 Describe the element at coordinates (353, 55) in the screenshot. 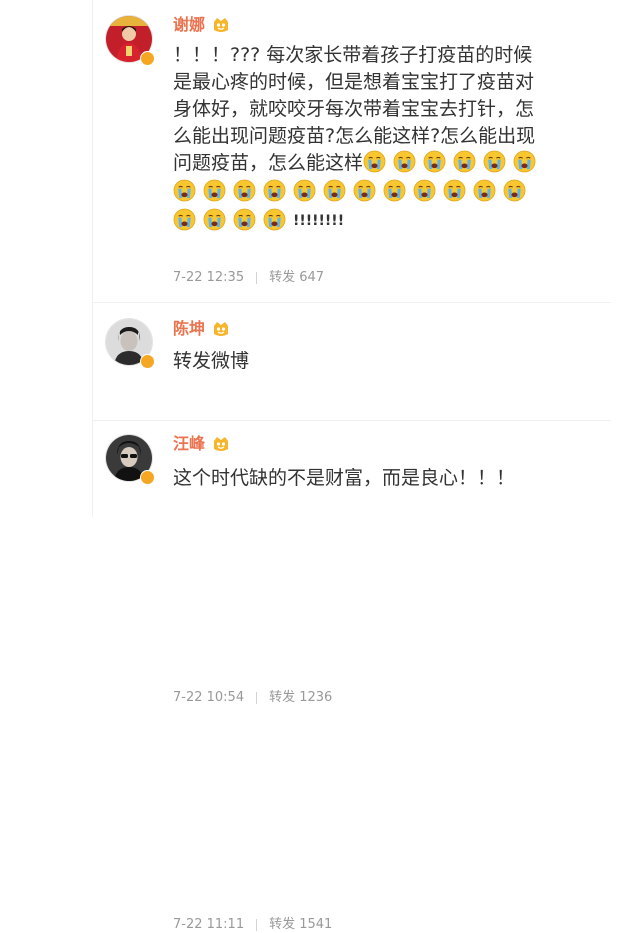

I see `text-line: ！！！??? 每次家长带着孩子打疫苗的时候` at that location.